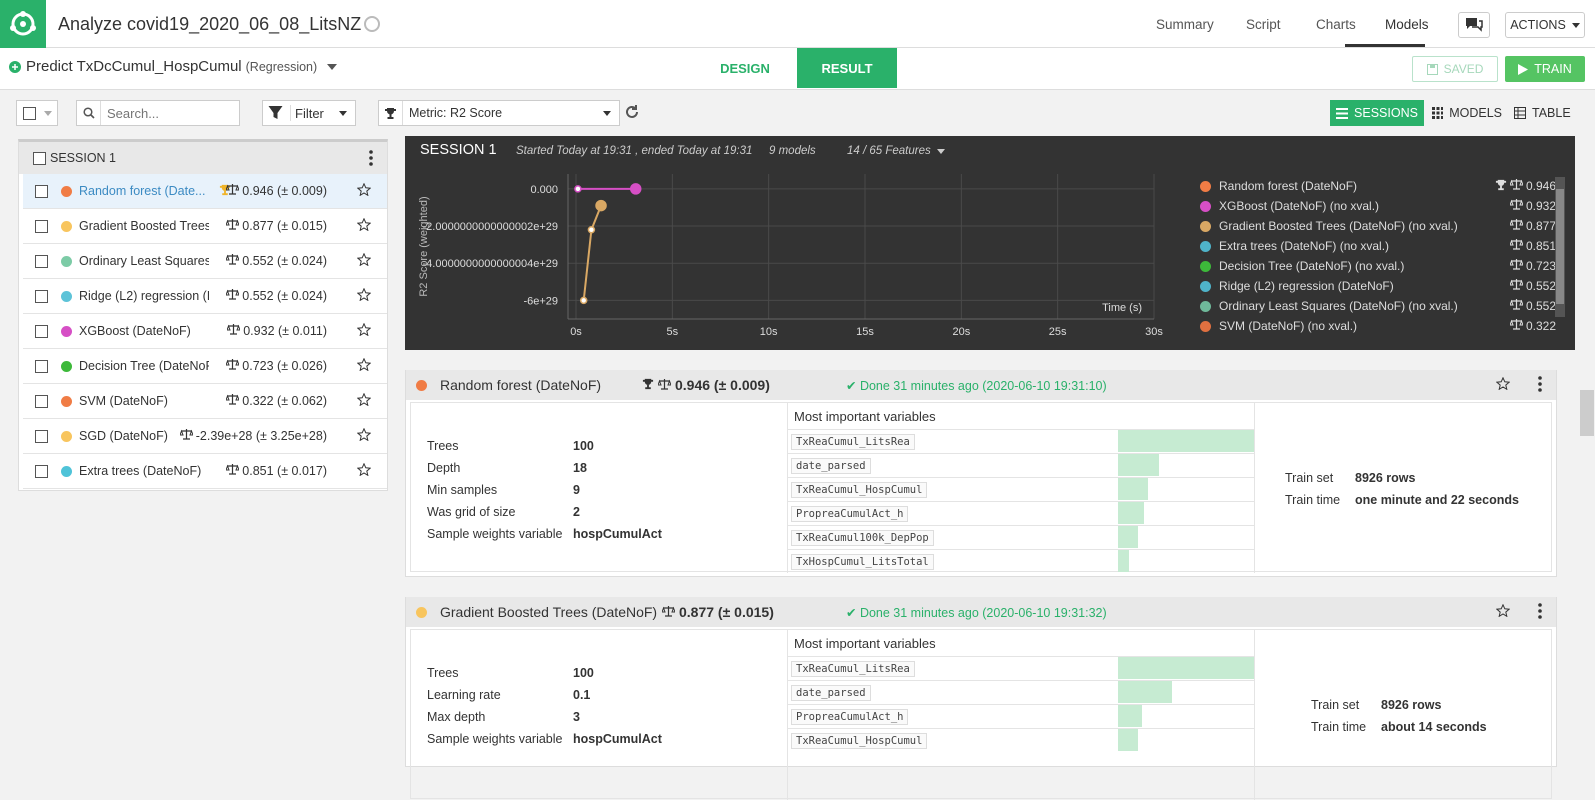 Image resolution: width=1595 pixels, height=800 pixels. Describe the element at coordinates (276, 296) in the screenshot. I see `model-score: 0.552 (± 0.024)` at that location.